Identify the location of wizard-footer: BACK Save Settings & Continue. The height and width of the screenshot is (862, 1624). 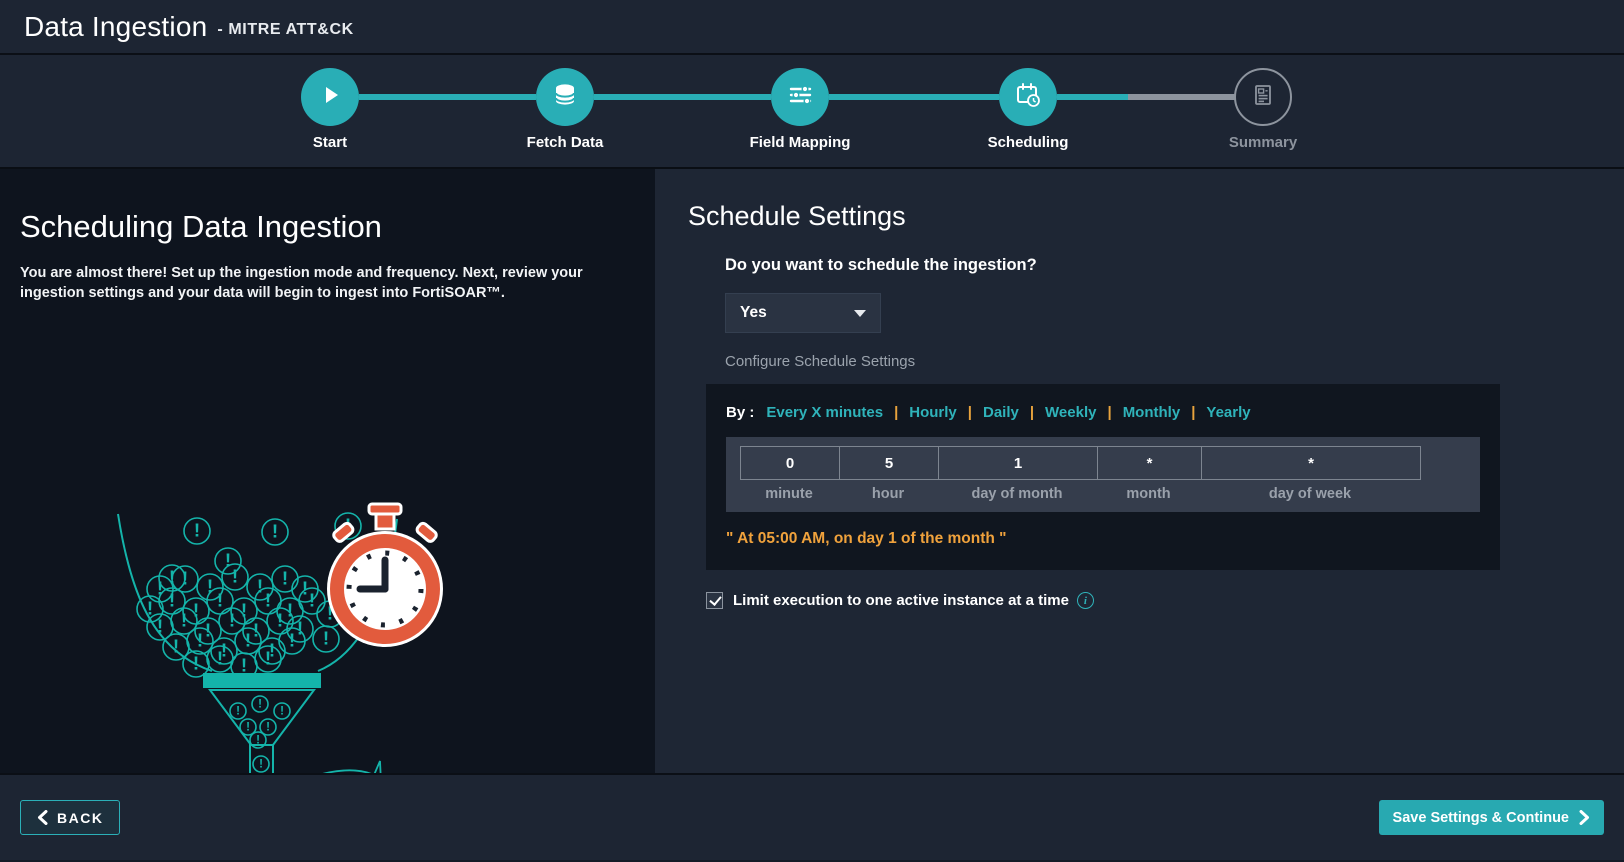
(812, 816).